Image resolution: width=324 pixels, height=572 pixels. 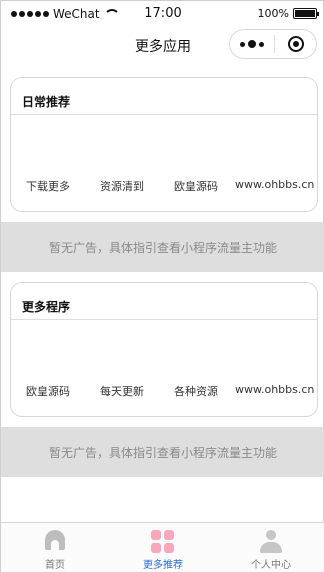 I want to click on app-item: 各种资源, so click(x=196, y=391).